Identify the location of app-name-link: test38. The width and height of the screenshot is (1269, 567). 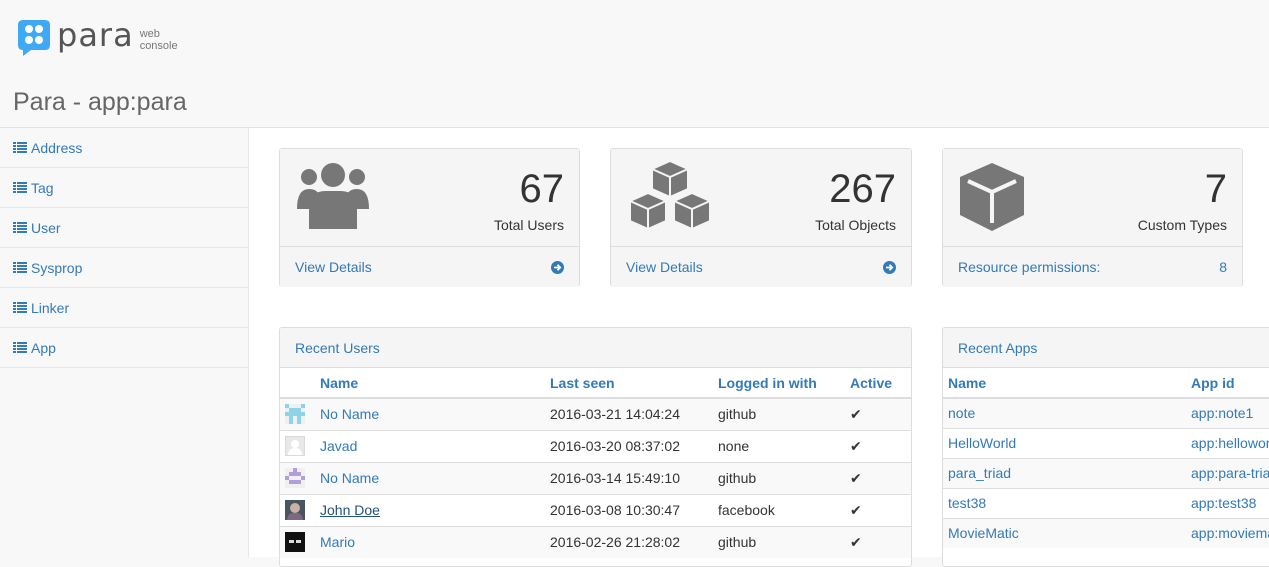
(967, 503).